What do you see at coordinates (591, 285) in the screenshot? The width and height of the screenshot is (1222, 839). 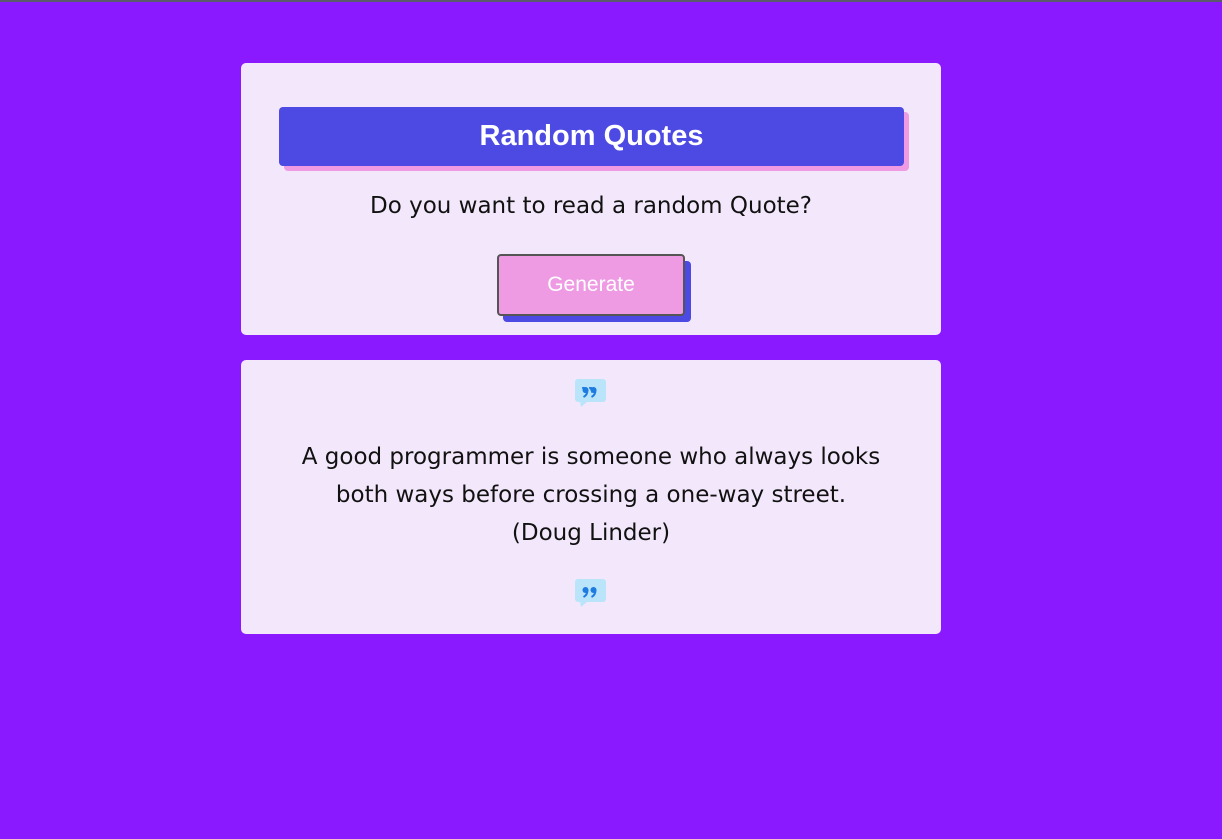 I see `generate-button: Generate` at bounding box center [591, 285].